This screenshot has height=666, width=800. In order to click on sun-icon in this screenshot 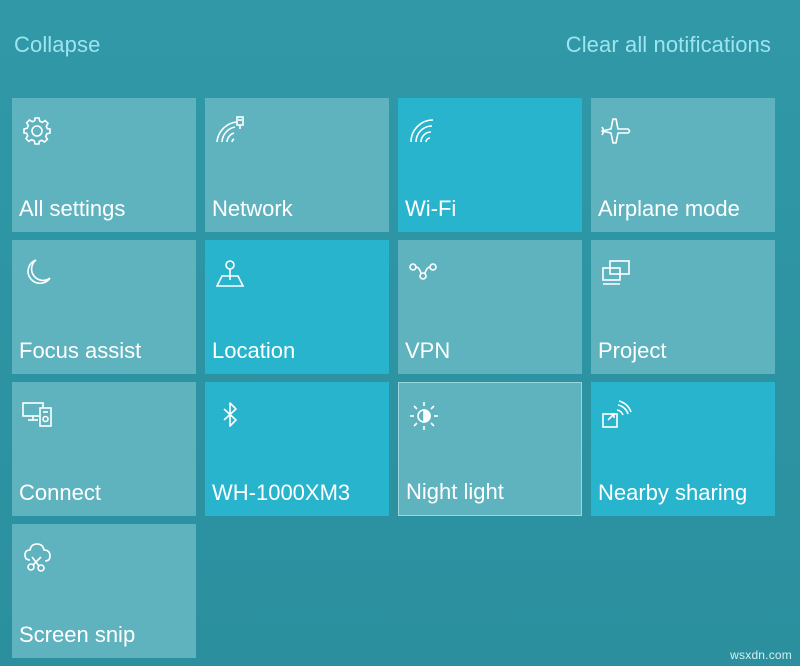, I will do `click(424, 416)`.